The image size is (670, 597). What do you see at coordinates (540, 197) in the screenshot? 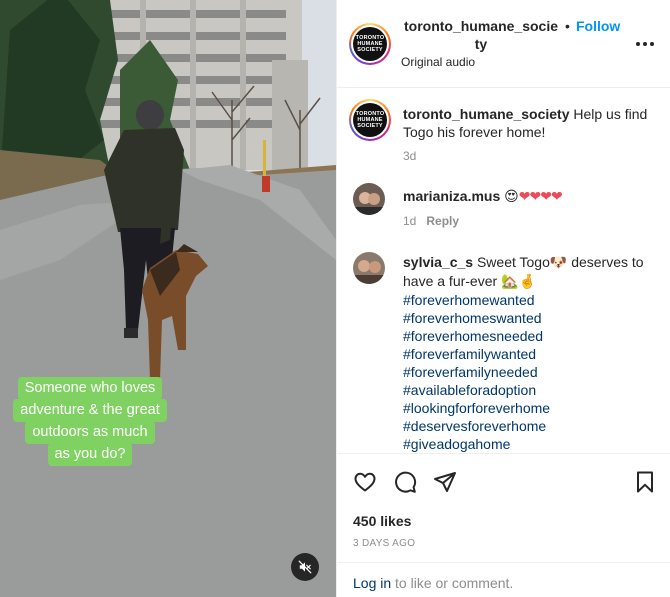
I see `hearts-emoji: ❤❤❤❤` at bounding box center [540, 197].